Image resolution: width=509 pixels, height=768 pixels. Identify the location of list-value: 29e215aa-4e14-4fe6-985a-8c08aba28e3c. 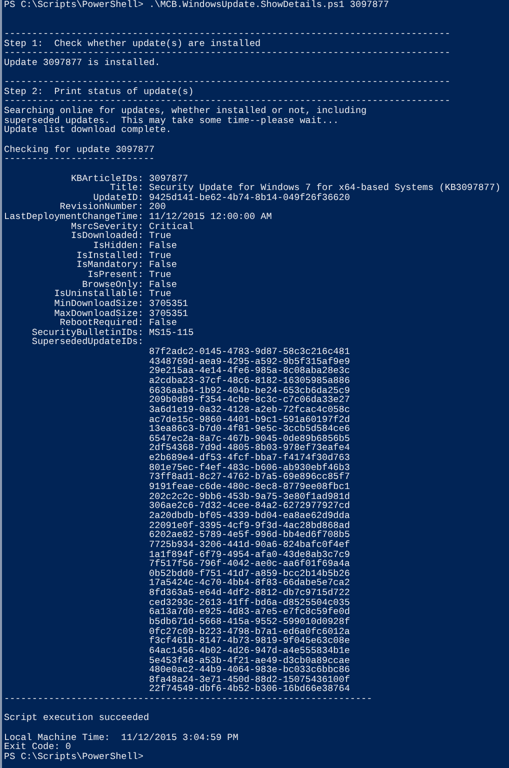
(249, 371).